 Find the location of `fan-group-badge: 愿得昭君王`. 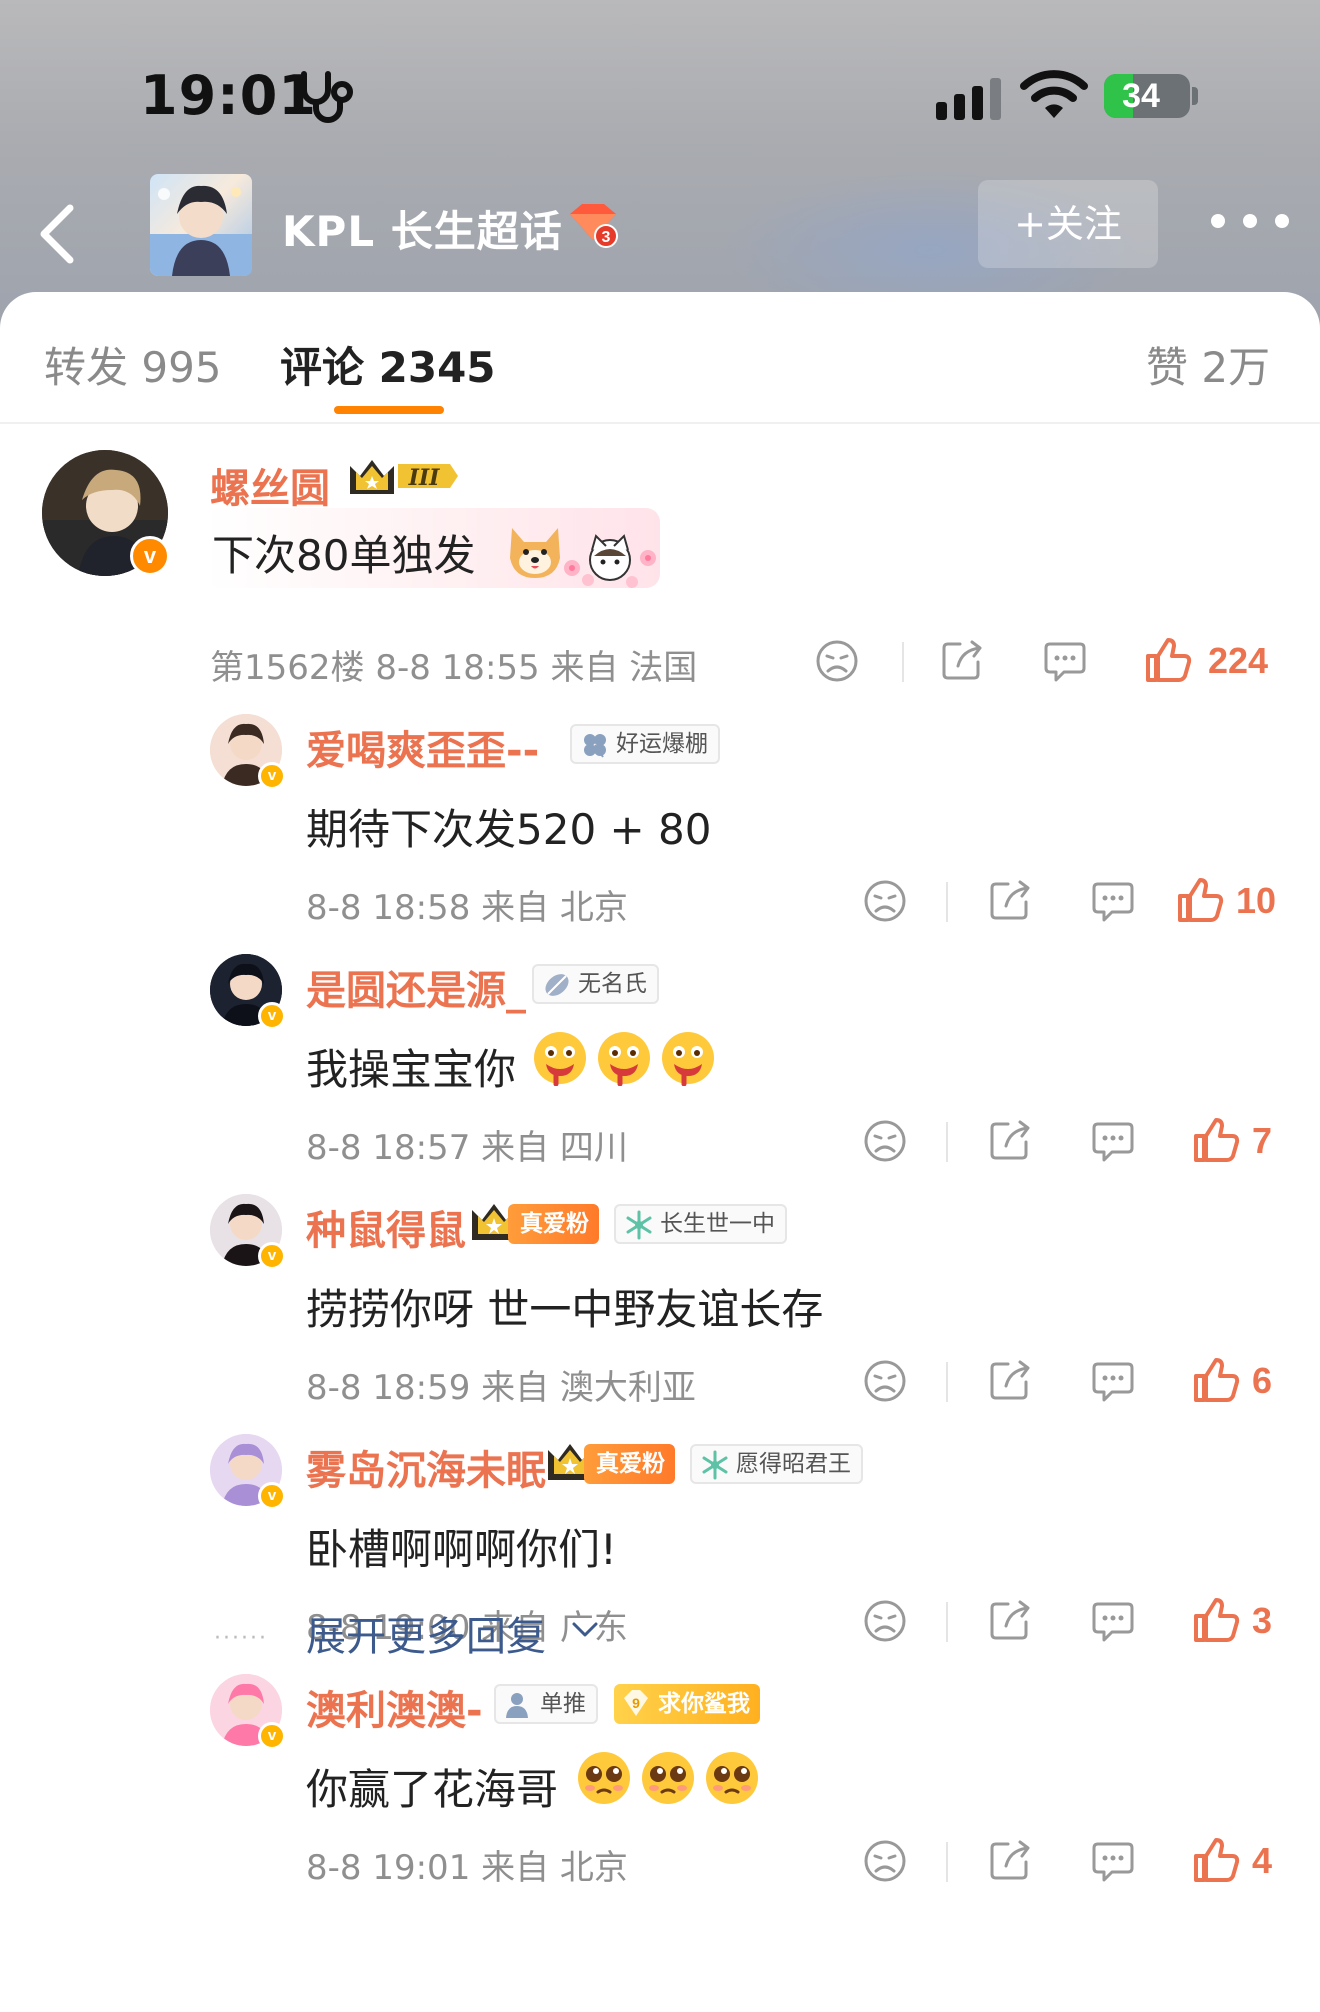

fan-group-badge: 愿得昭君王 is located at coordinates (776, 1464).